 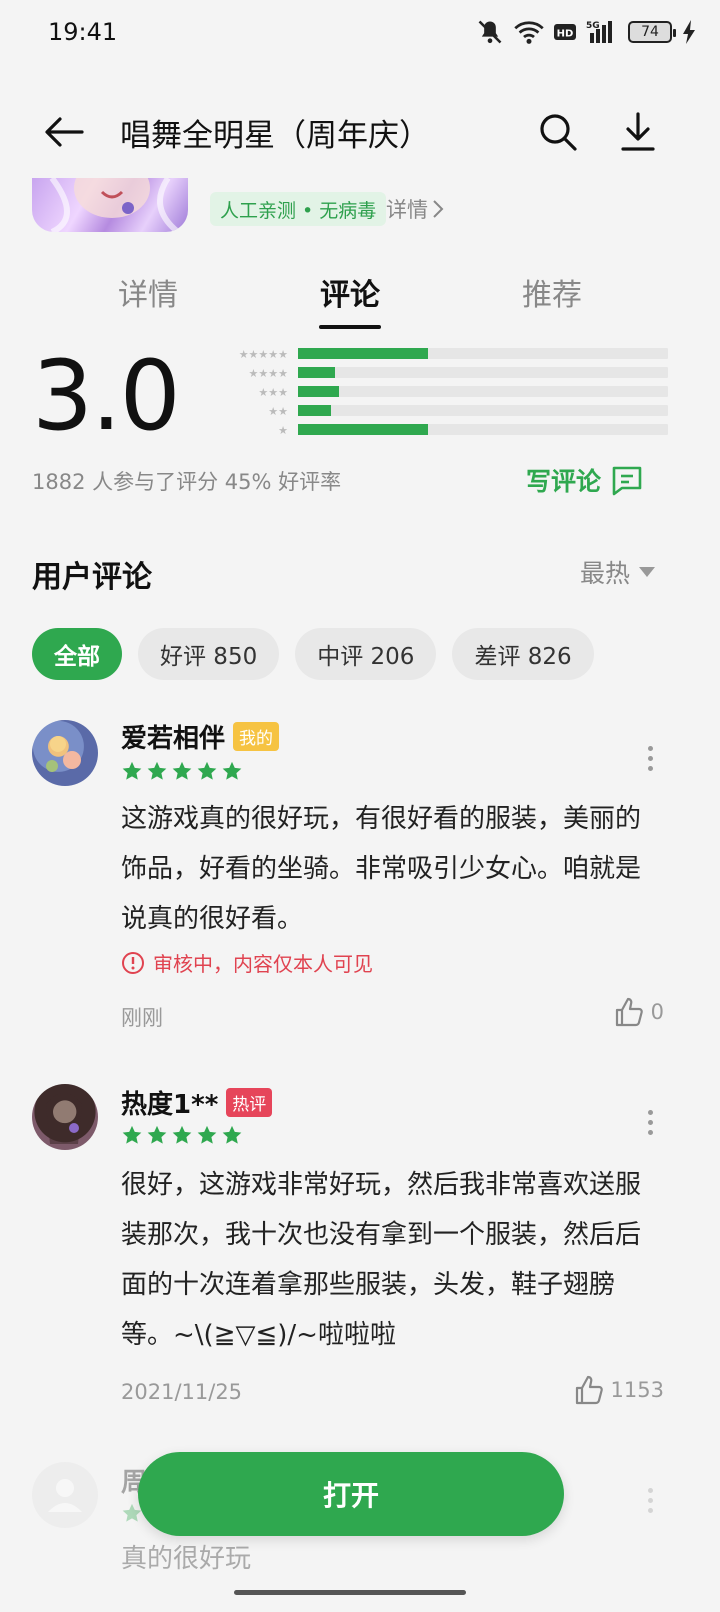 I want to click on star-level-1: ★, so click(x=283, y=430).